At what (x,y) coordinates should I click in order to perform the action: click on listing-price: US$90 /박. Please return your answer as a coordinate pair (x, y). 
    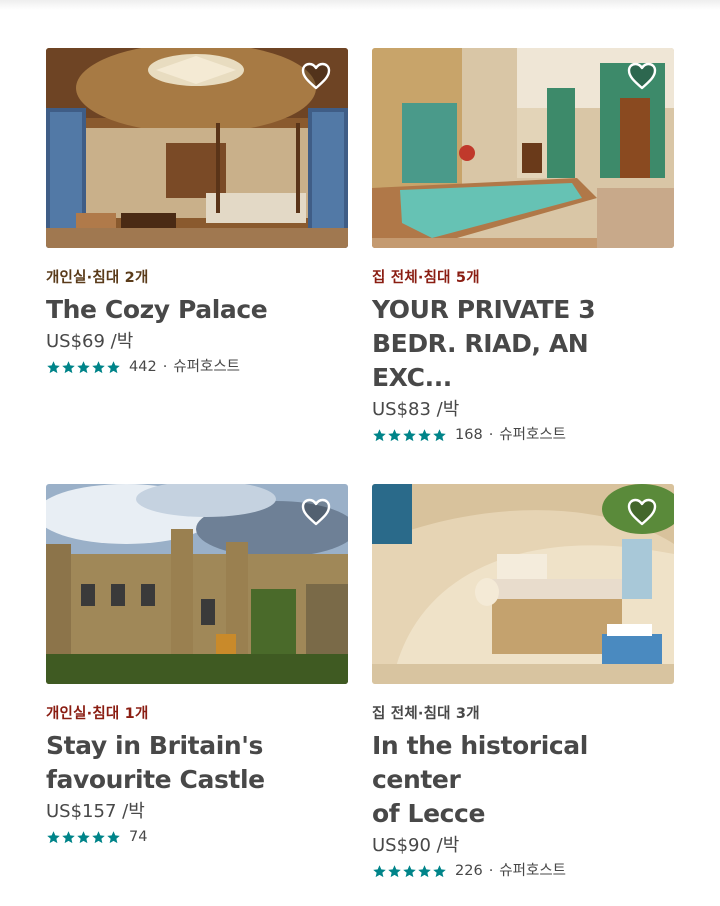
    Looking at the image, I should click on (416, 845).